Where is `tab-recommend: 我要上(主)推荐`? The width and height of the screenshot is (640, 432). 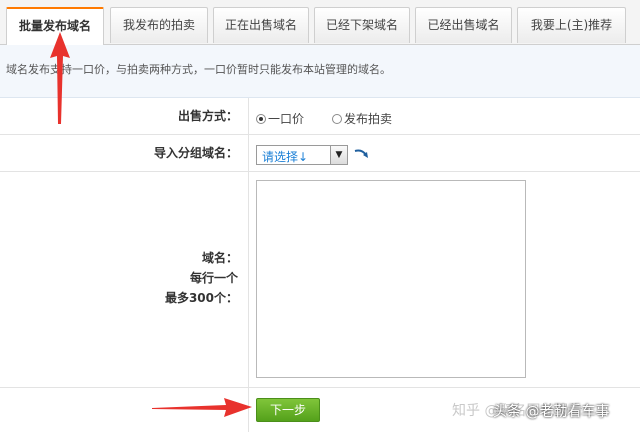 tab-recommend: 我要上(主)推荐 is located at coordinates (571, 25).